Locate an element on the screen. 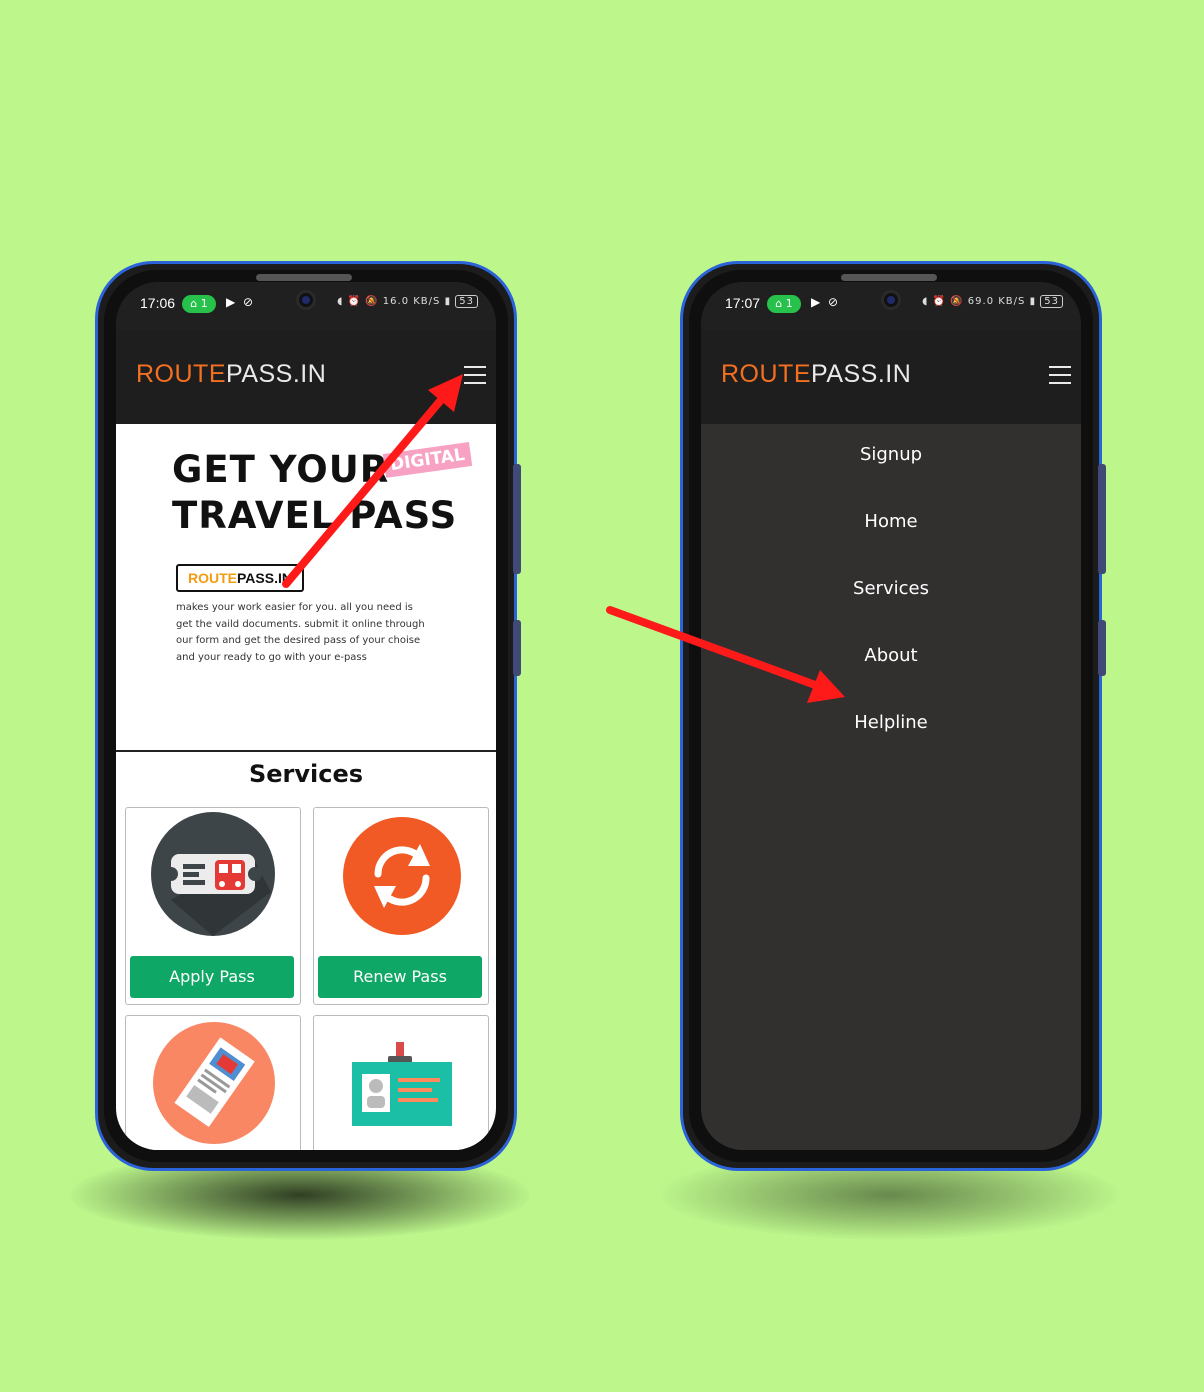 The width and height of the screenshot is (1204, 1392). status-time: 17:07 is located at coordinates (743, 303).